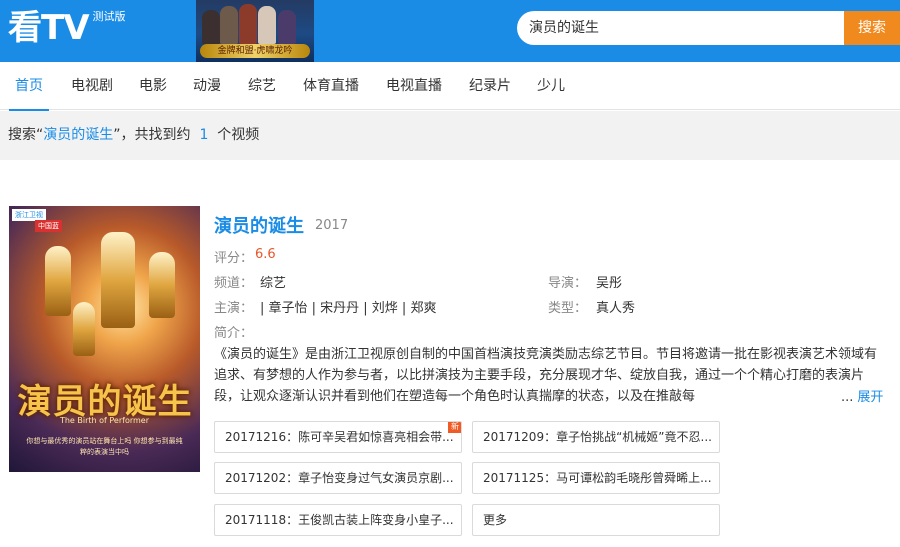 This screenshot has width=900, height=547. What do you see at coordinates (92, 86) in the screenshot?
I see `nav-tv-series: 电视剧` at bounding box center [92, 86].